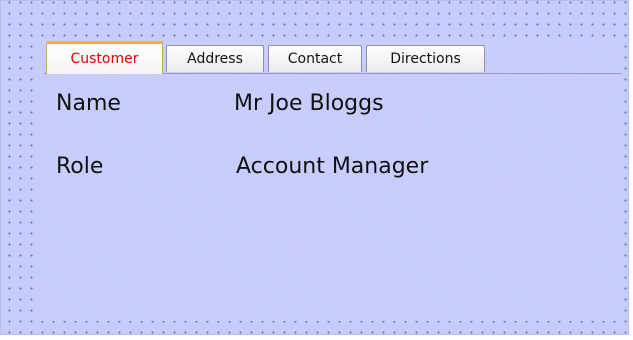 The image size is (633, 340). What do you see at coordinates (332, 166) in the screenshot?
I see `role-value: Account Manager` at bounding box center [332, 166].